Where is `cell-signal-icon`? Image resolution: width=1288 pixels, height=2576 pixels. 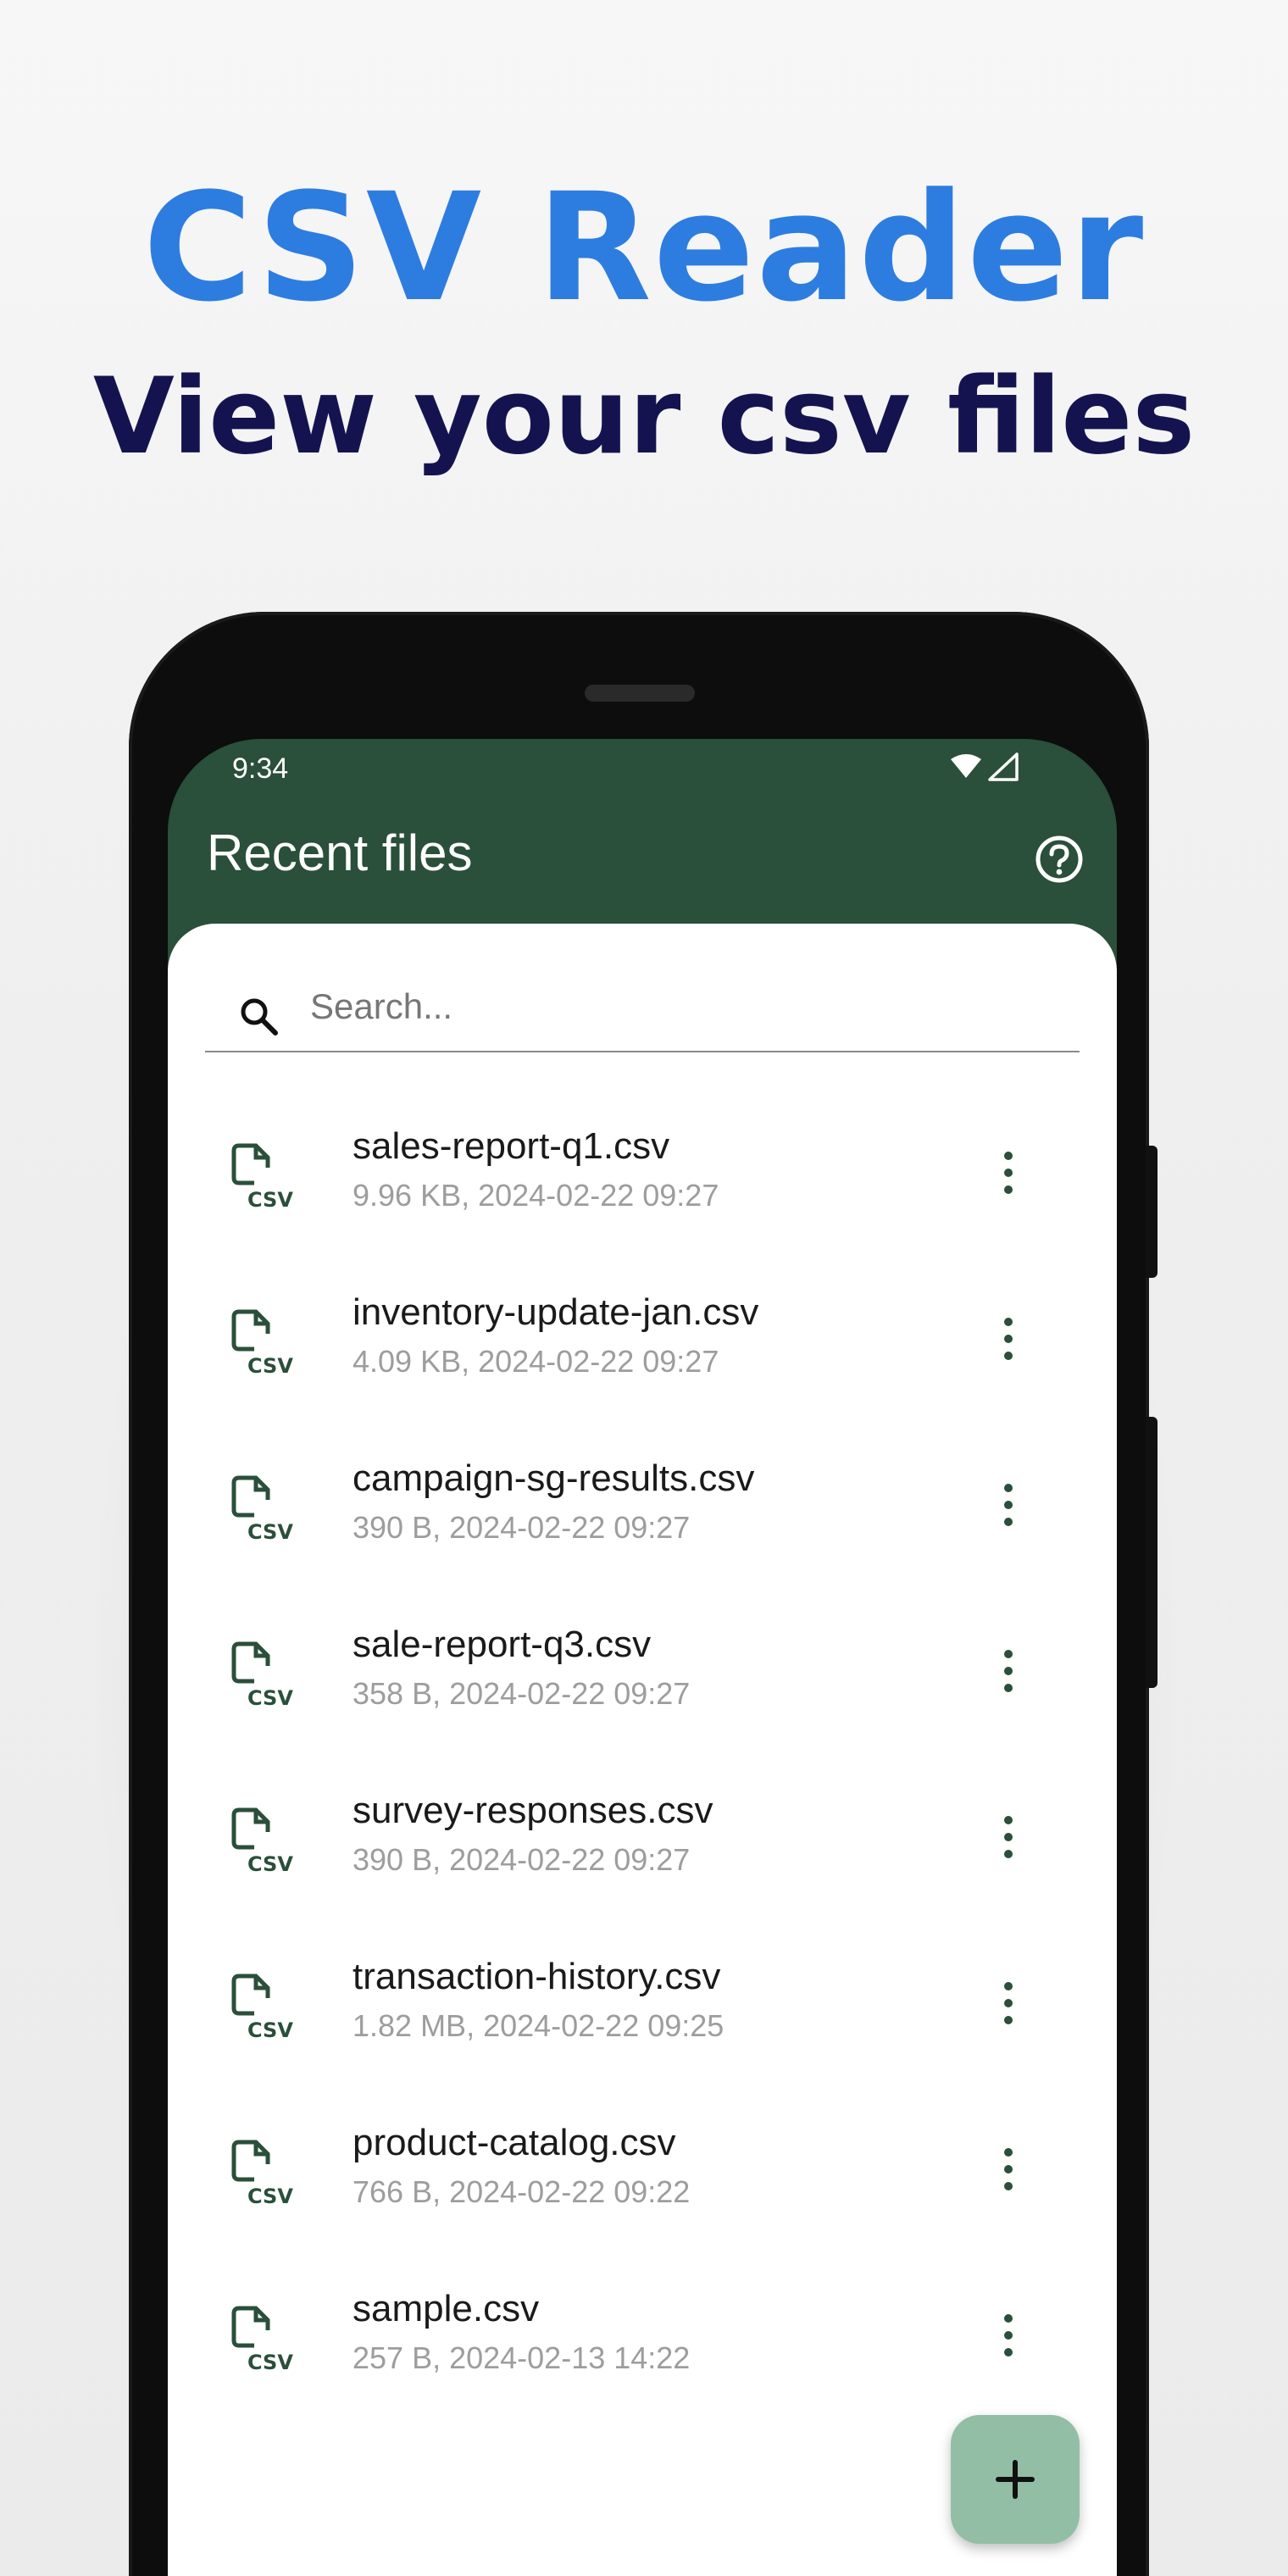
cell-signal-icon is located at coordinates (1003, 766).